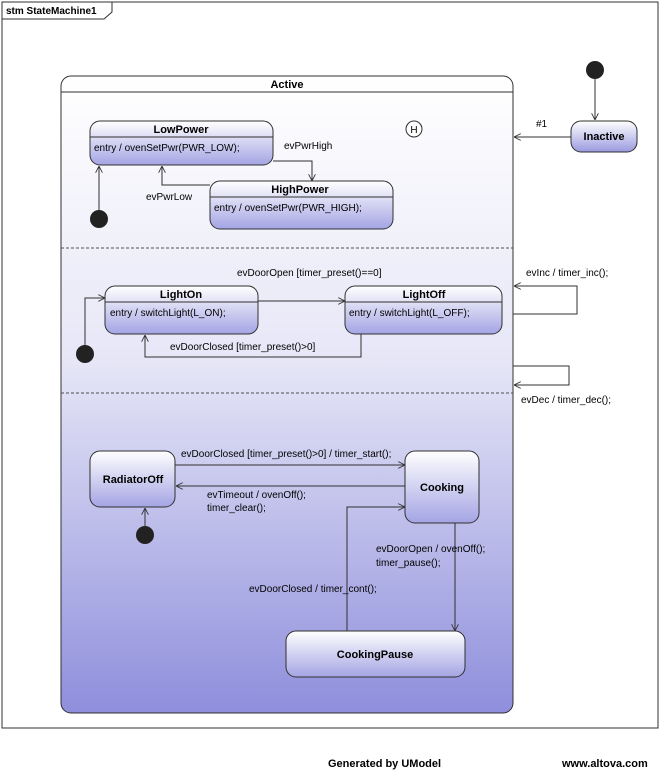 This screenshot has height=770, width=669. I want to click on state-cooking-pause-name: CookingPause, so click(375, 655).